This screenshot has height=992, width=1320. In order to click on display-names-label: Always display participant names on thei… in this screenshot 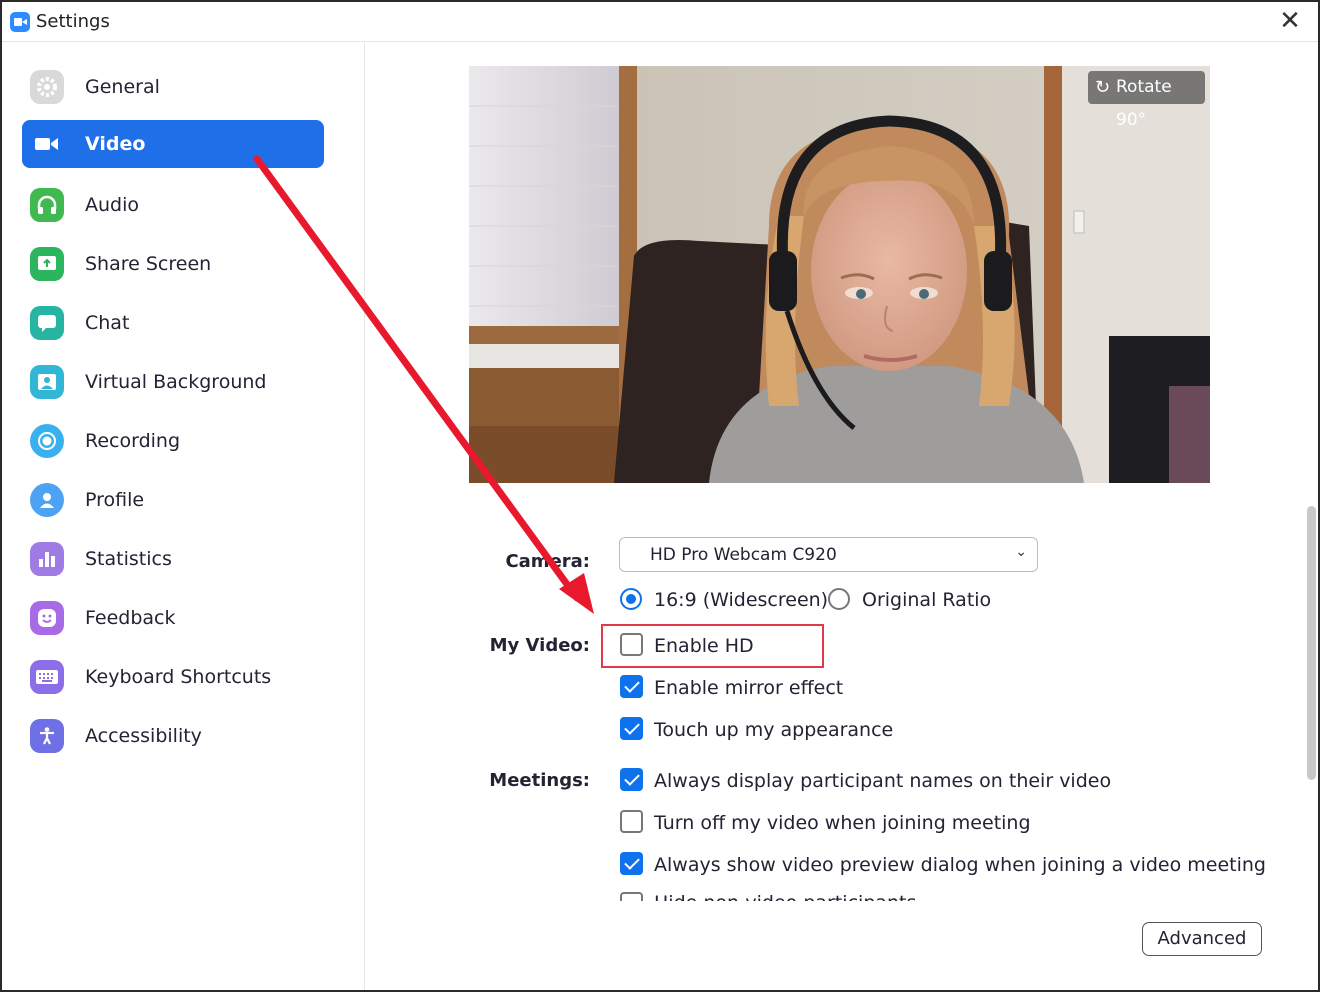, I will do `click(883, 781)`.